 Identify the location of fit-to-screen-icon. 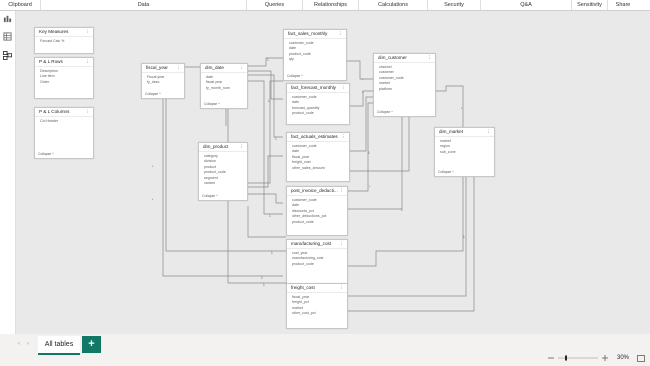
(641, 358).